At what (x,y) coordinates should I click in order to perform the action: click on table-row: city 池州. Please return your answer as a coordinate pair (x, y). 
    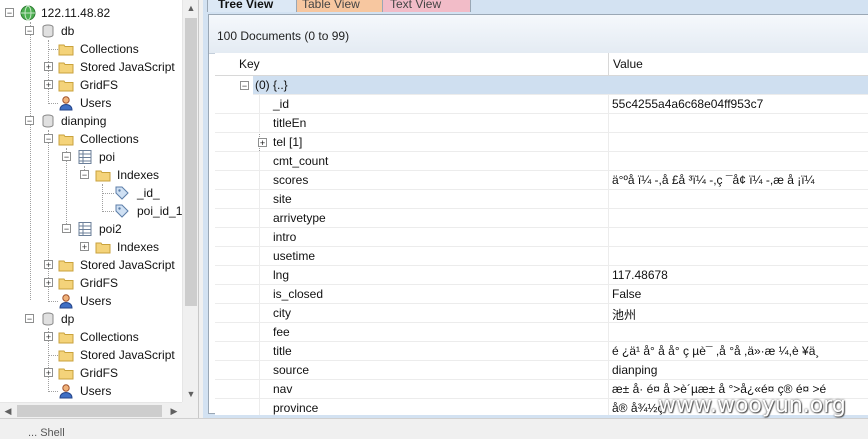
    Looking at the image, I should click on (541, 313).